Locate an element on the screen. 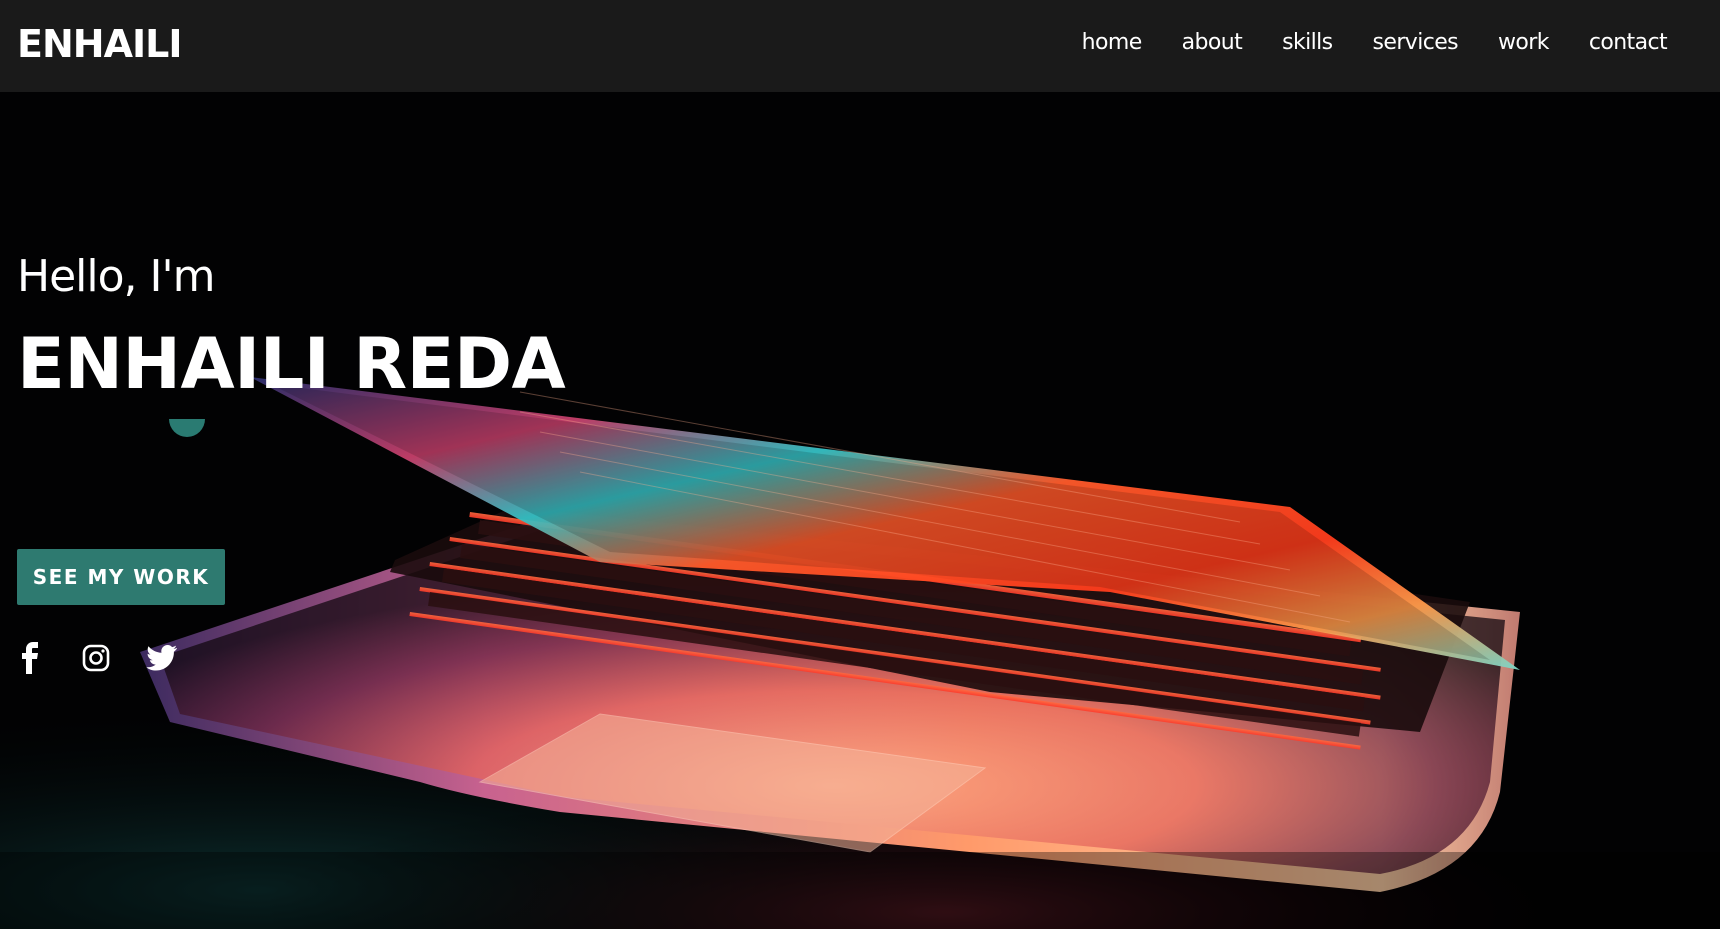 The image size is (1720, 929). twitter-link is located at coordinates (162, 658).